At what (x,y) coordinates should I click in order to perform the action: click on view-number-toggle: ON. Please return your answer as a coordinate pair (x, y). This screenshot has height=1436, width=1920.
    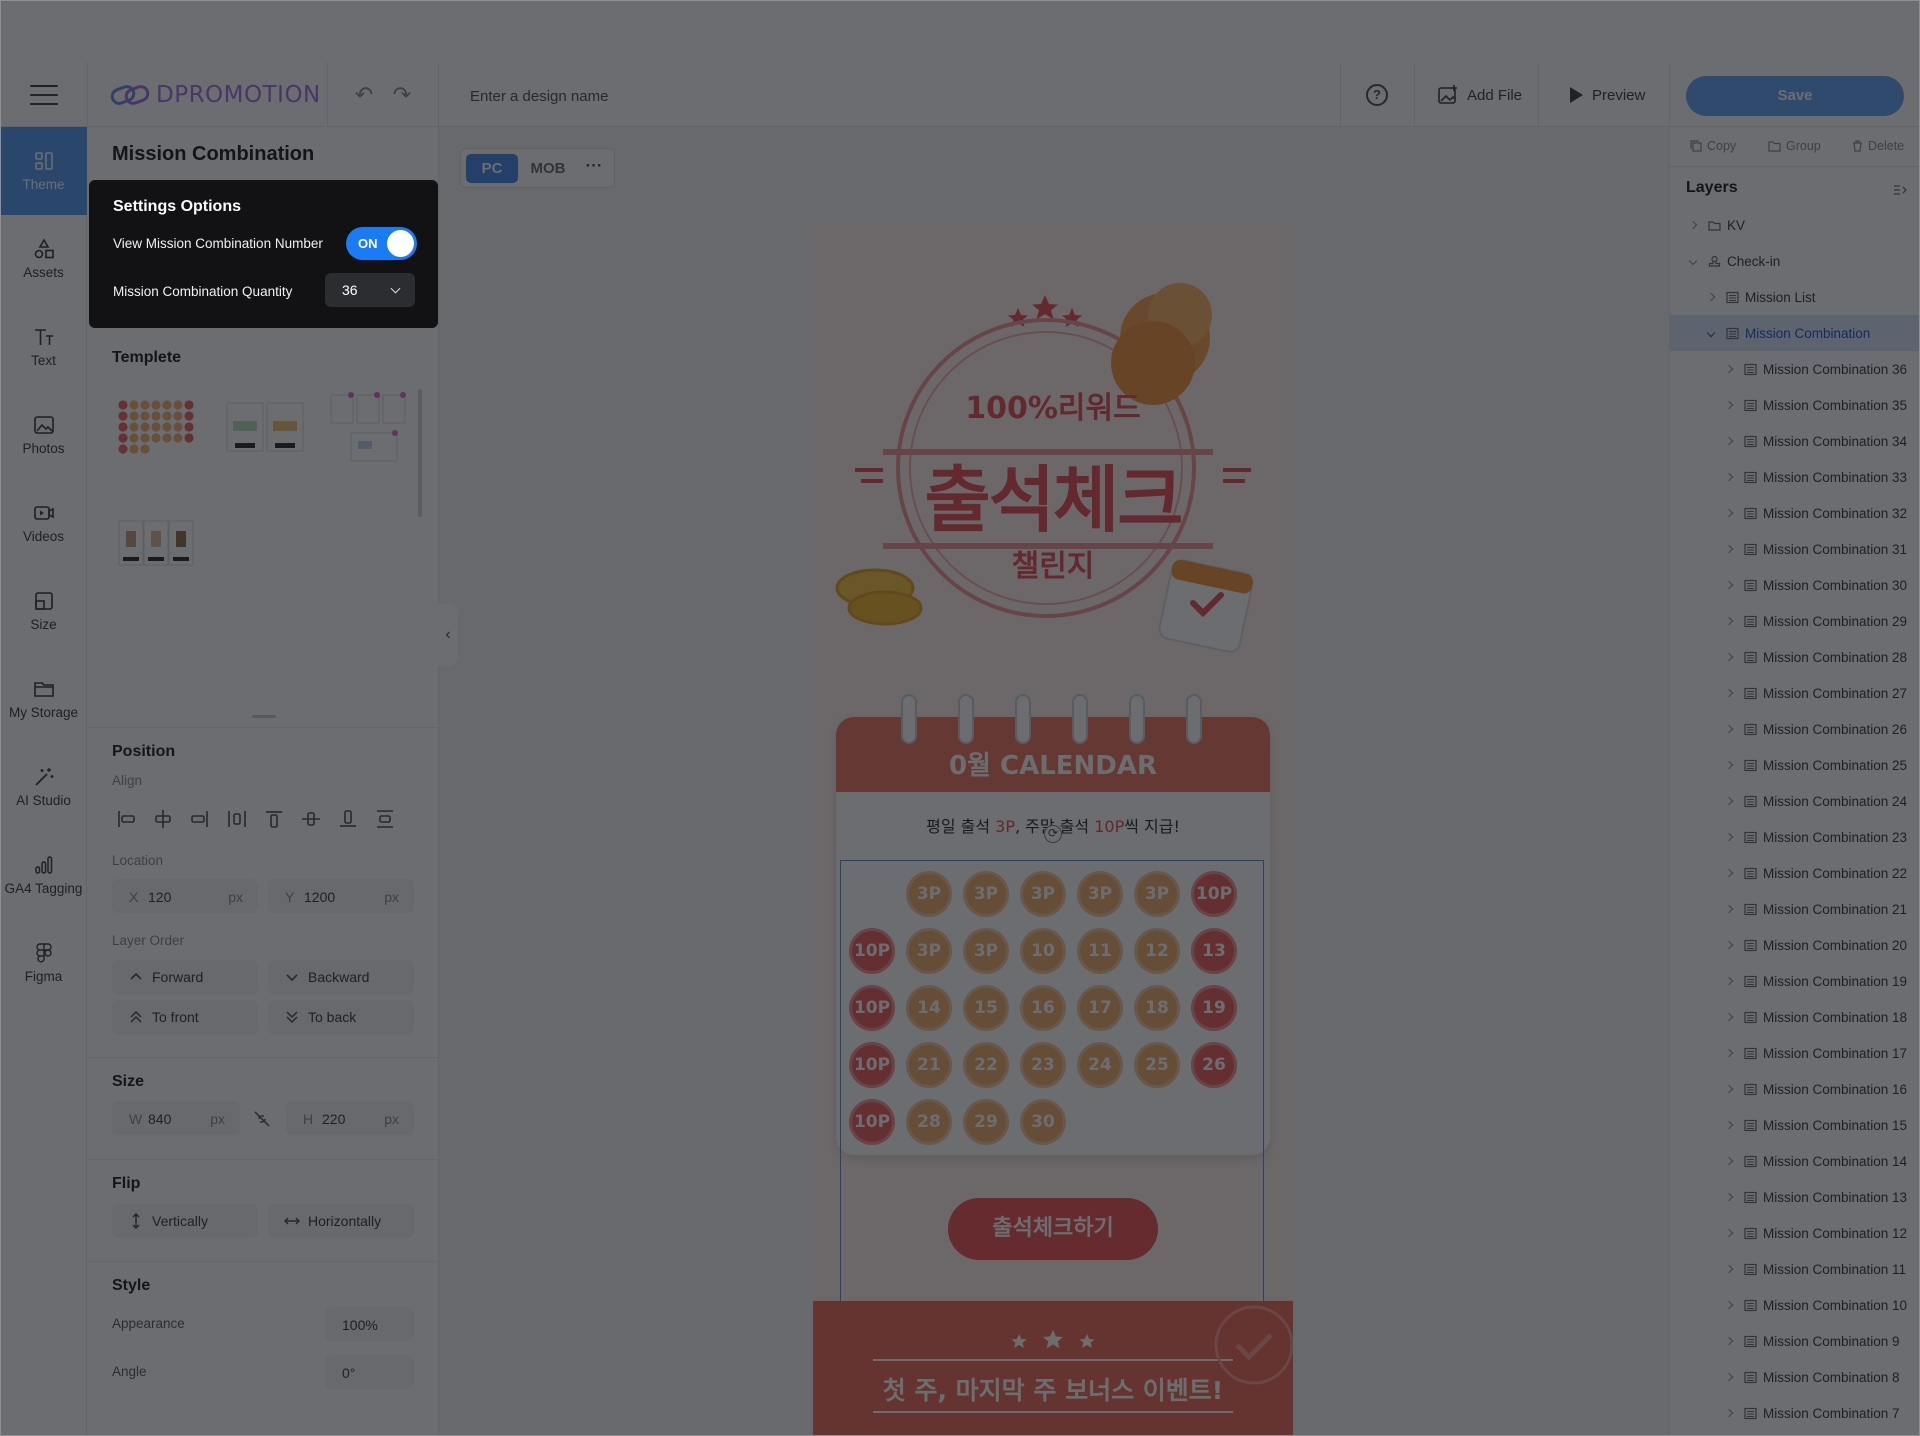
    Looking at the image, I should click on (381, 243).